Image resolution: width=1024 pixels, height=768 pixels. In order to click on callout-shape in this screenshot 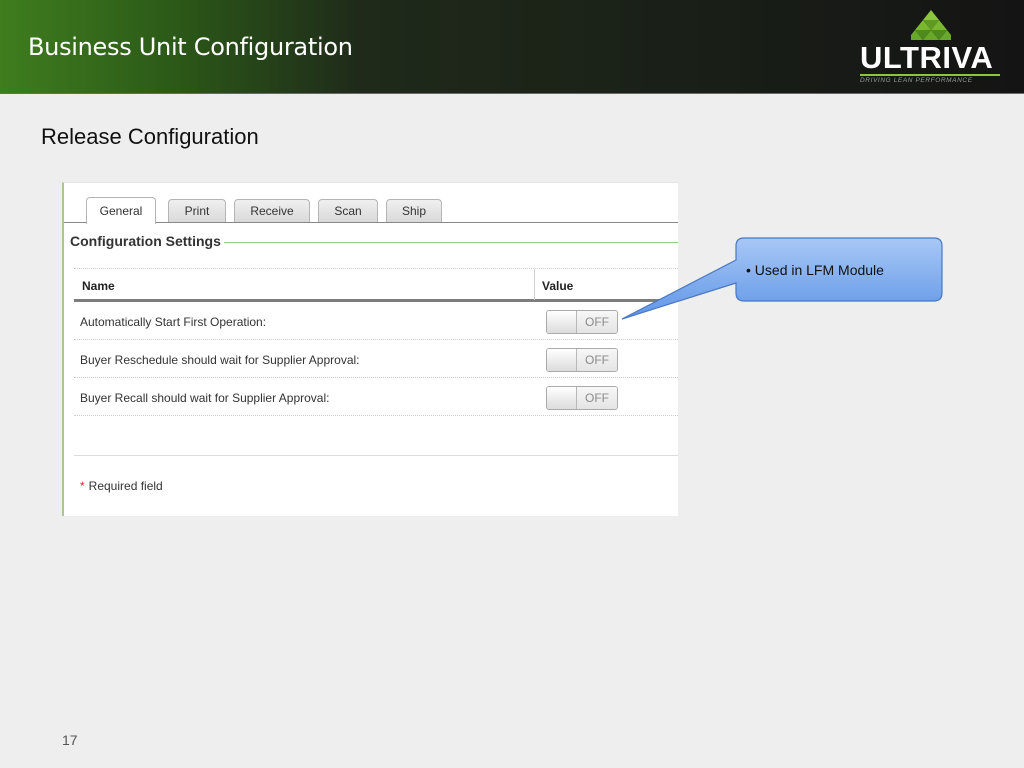, I will do `click(782, 278)`.